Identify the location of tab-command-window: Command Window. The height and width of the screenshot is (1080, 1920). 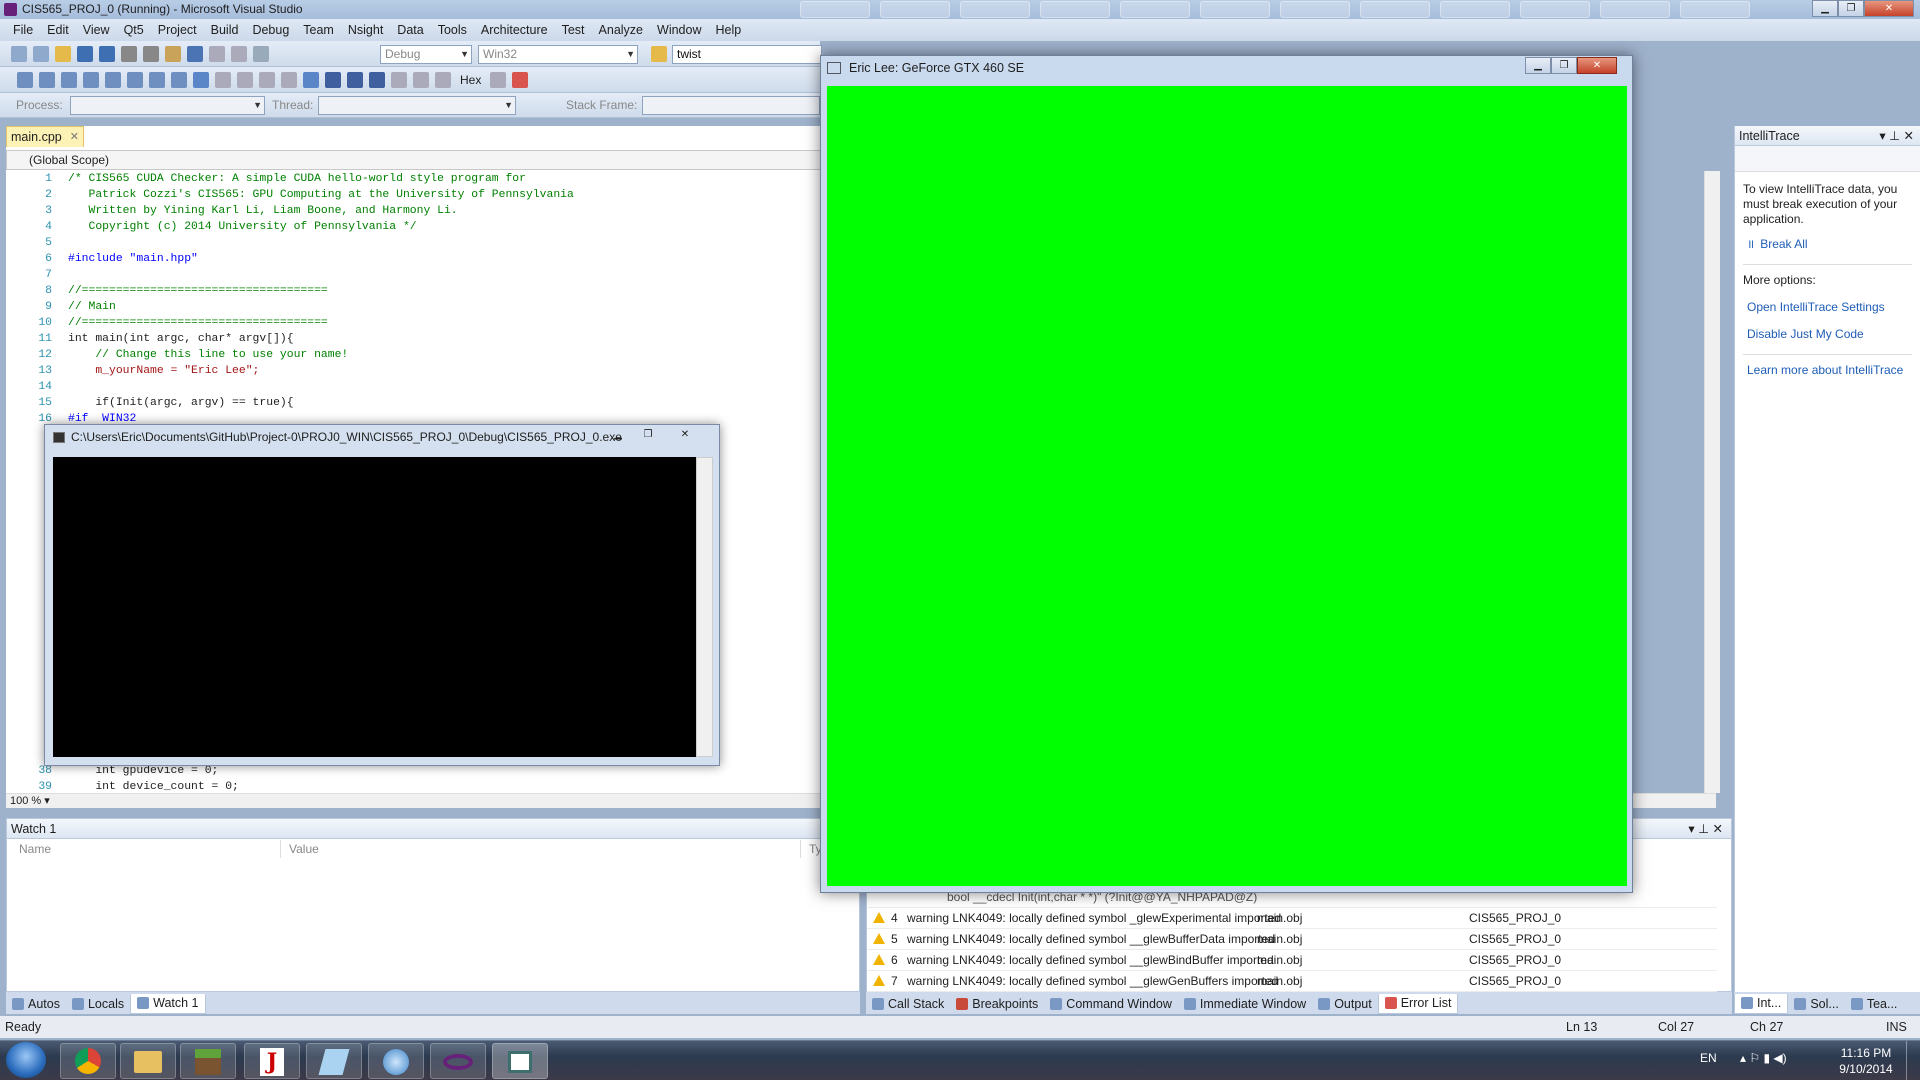
(1111, 1004).